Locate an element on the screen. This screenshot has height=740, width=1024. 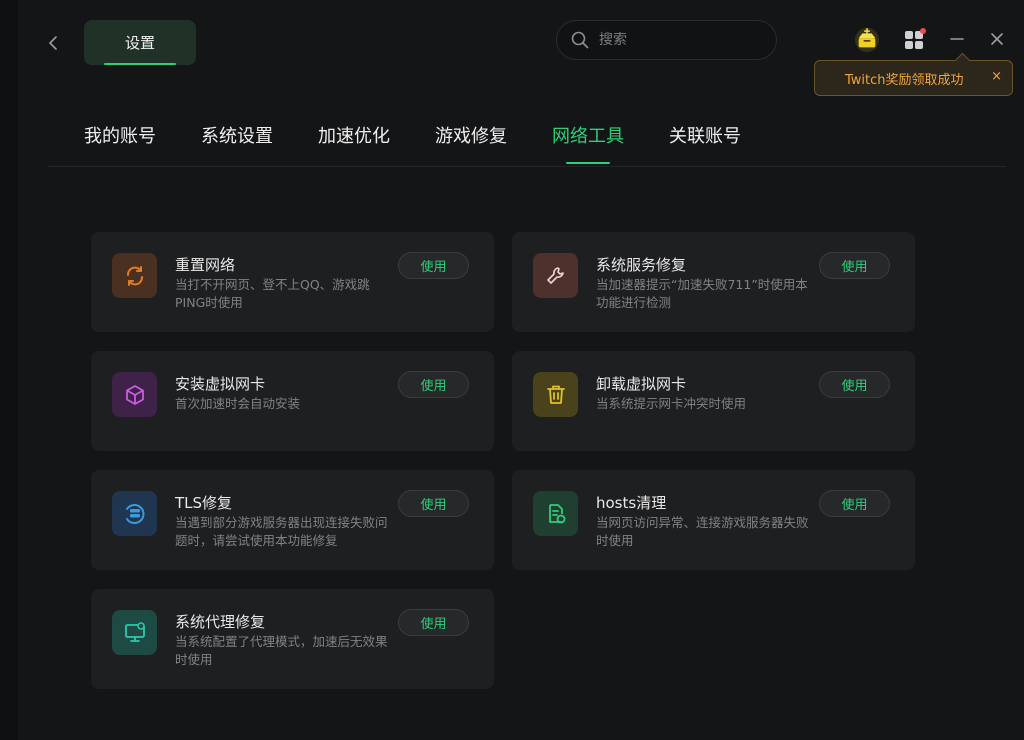
gift-box-button is located at coordinates (867, 39).